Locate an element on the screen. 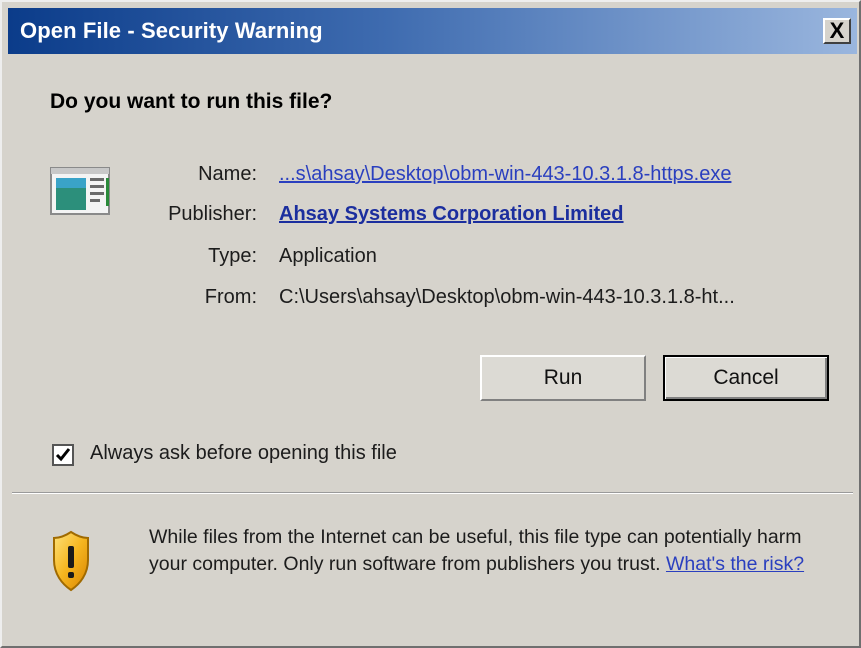 This screenshot has width=861, height=648. question-heading: Do you want to run this file? is located at coordinates (191, 101).